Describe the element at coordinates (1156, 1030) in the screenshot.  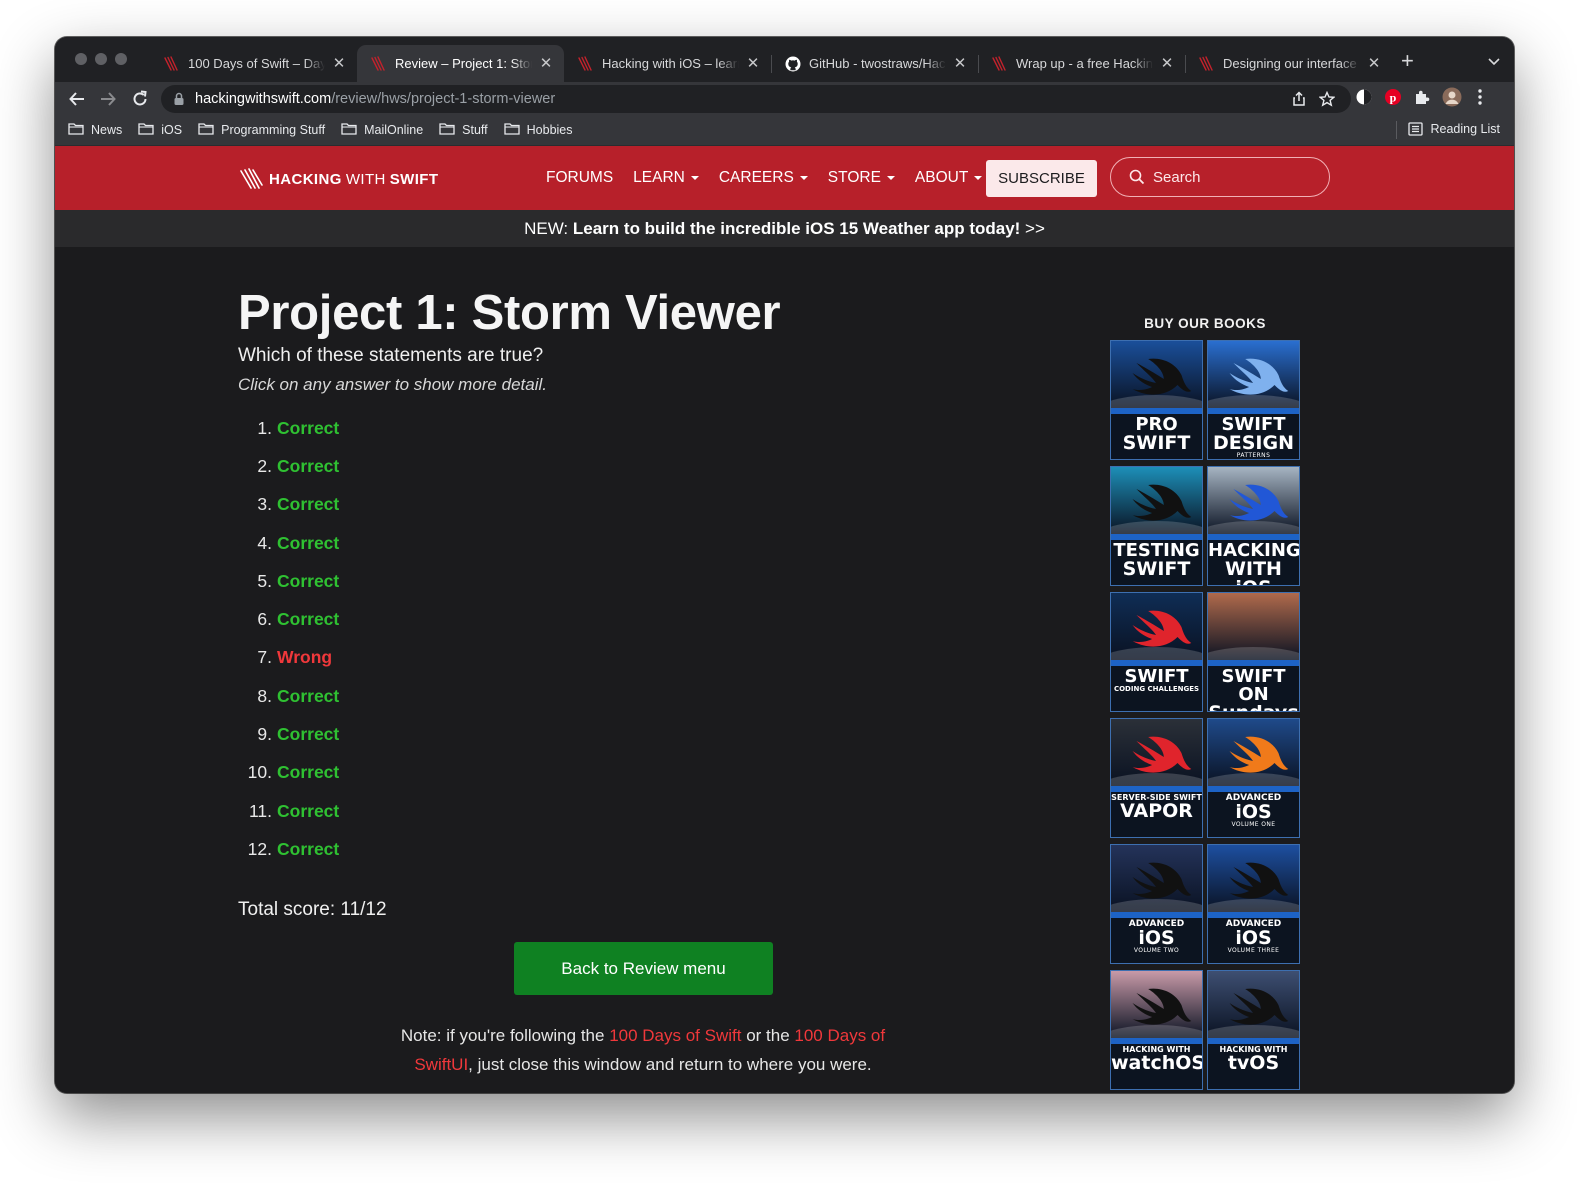
I see `book-cover: HACKING WITH watchOS` at that location.